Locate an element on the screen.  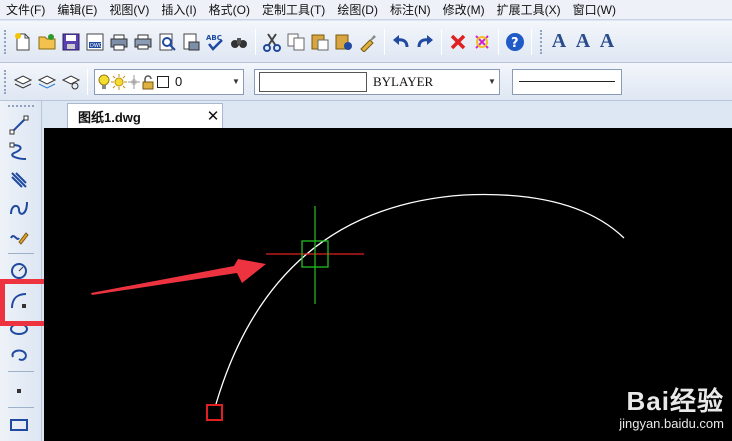
linetype-preview is located at coordinates (567, 81).